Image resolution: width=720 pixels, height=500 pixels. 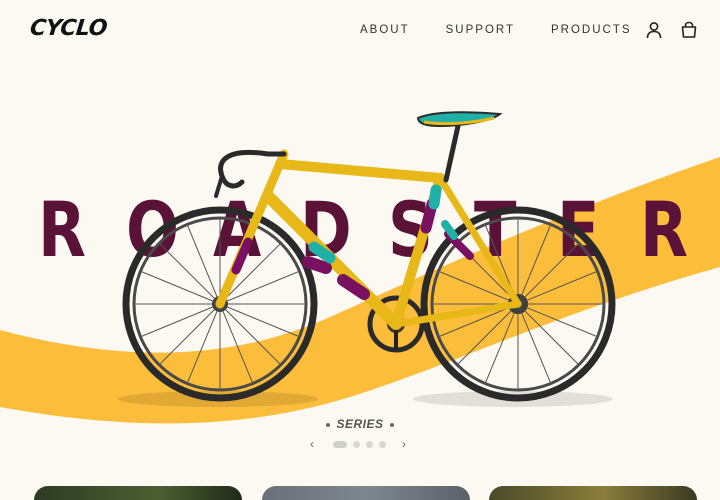 I want to click on cart-button, so click(x=689, y=30).